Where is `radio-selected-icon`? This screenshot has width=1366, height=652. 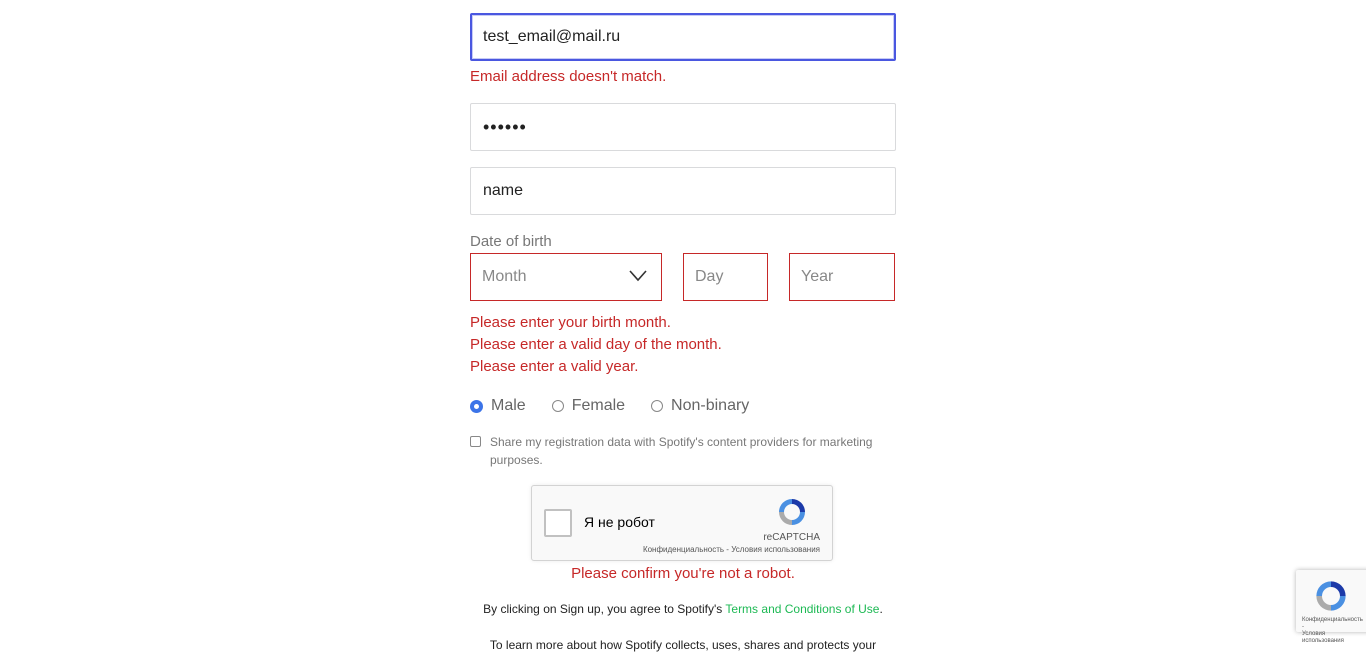
radio-selected-icon is located at coordinates (476, 406).